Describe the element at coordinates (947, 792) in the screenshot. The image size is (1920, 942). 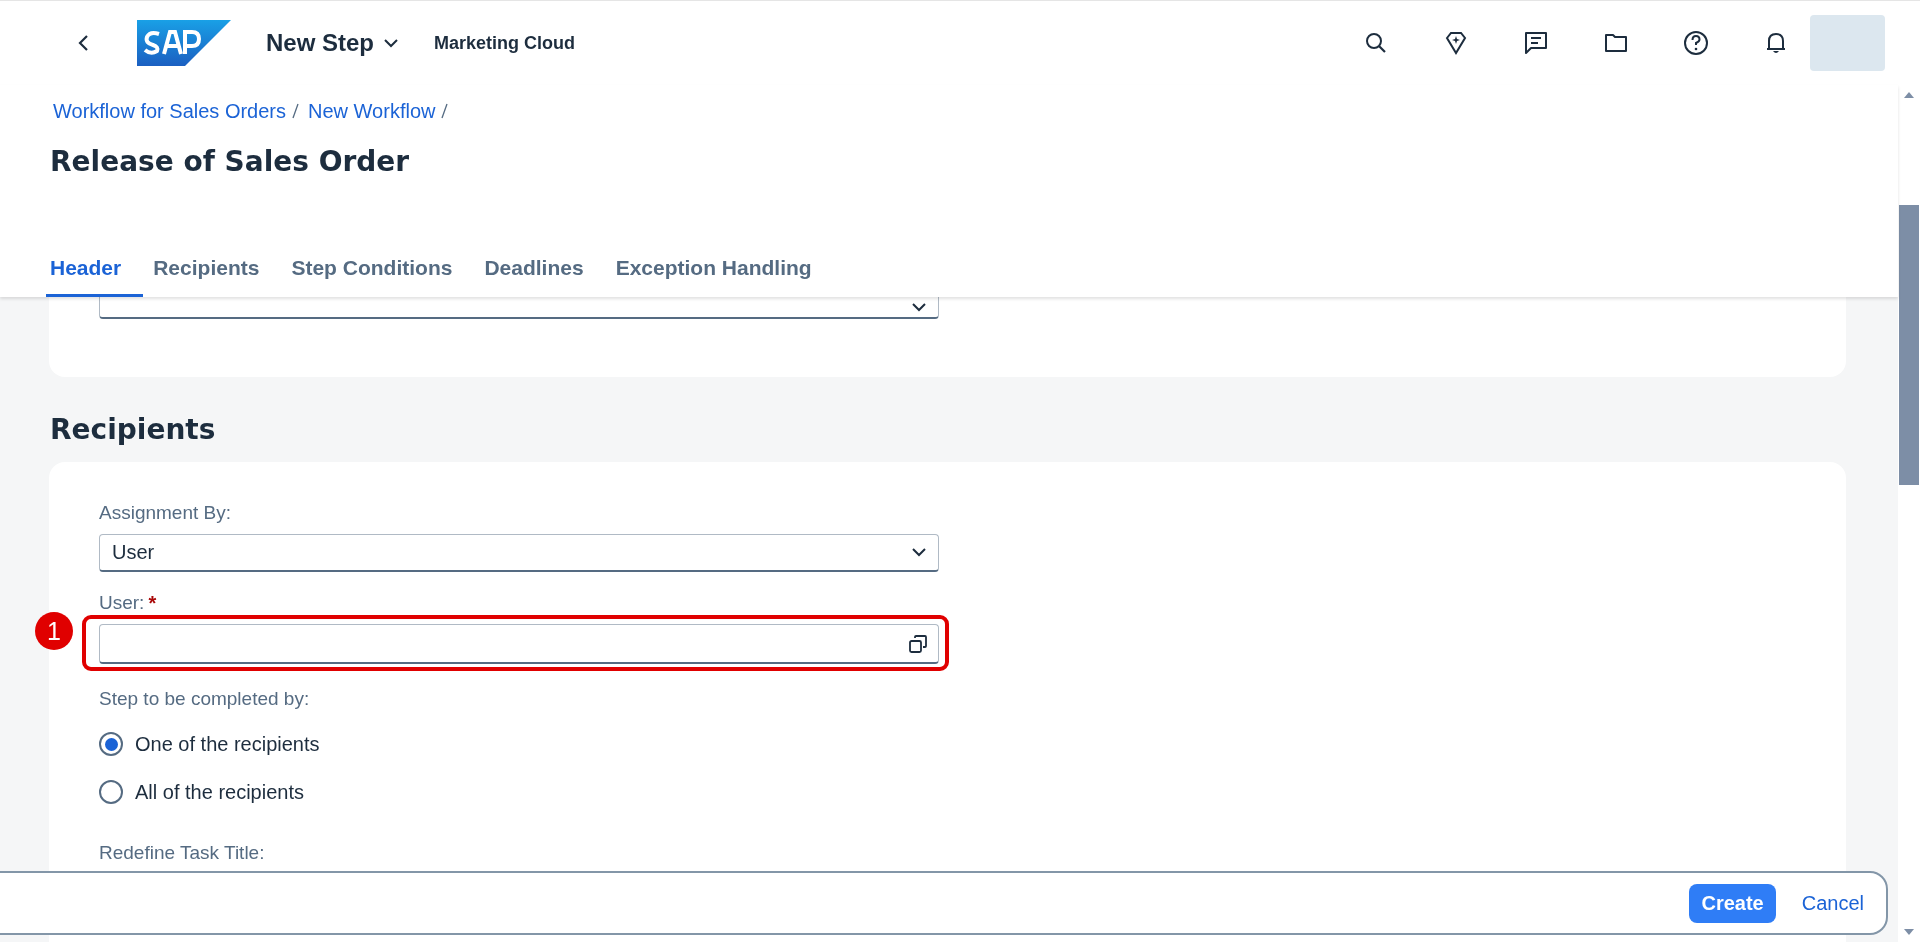
I see `radio-option: All of the recipients` at that location.